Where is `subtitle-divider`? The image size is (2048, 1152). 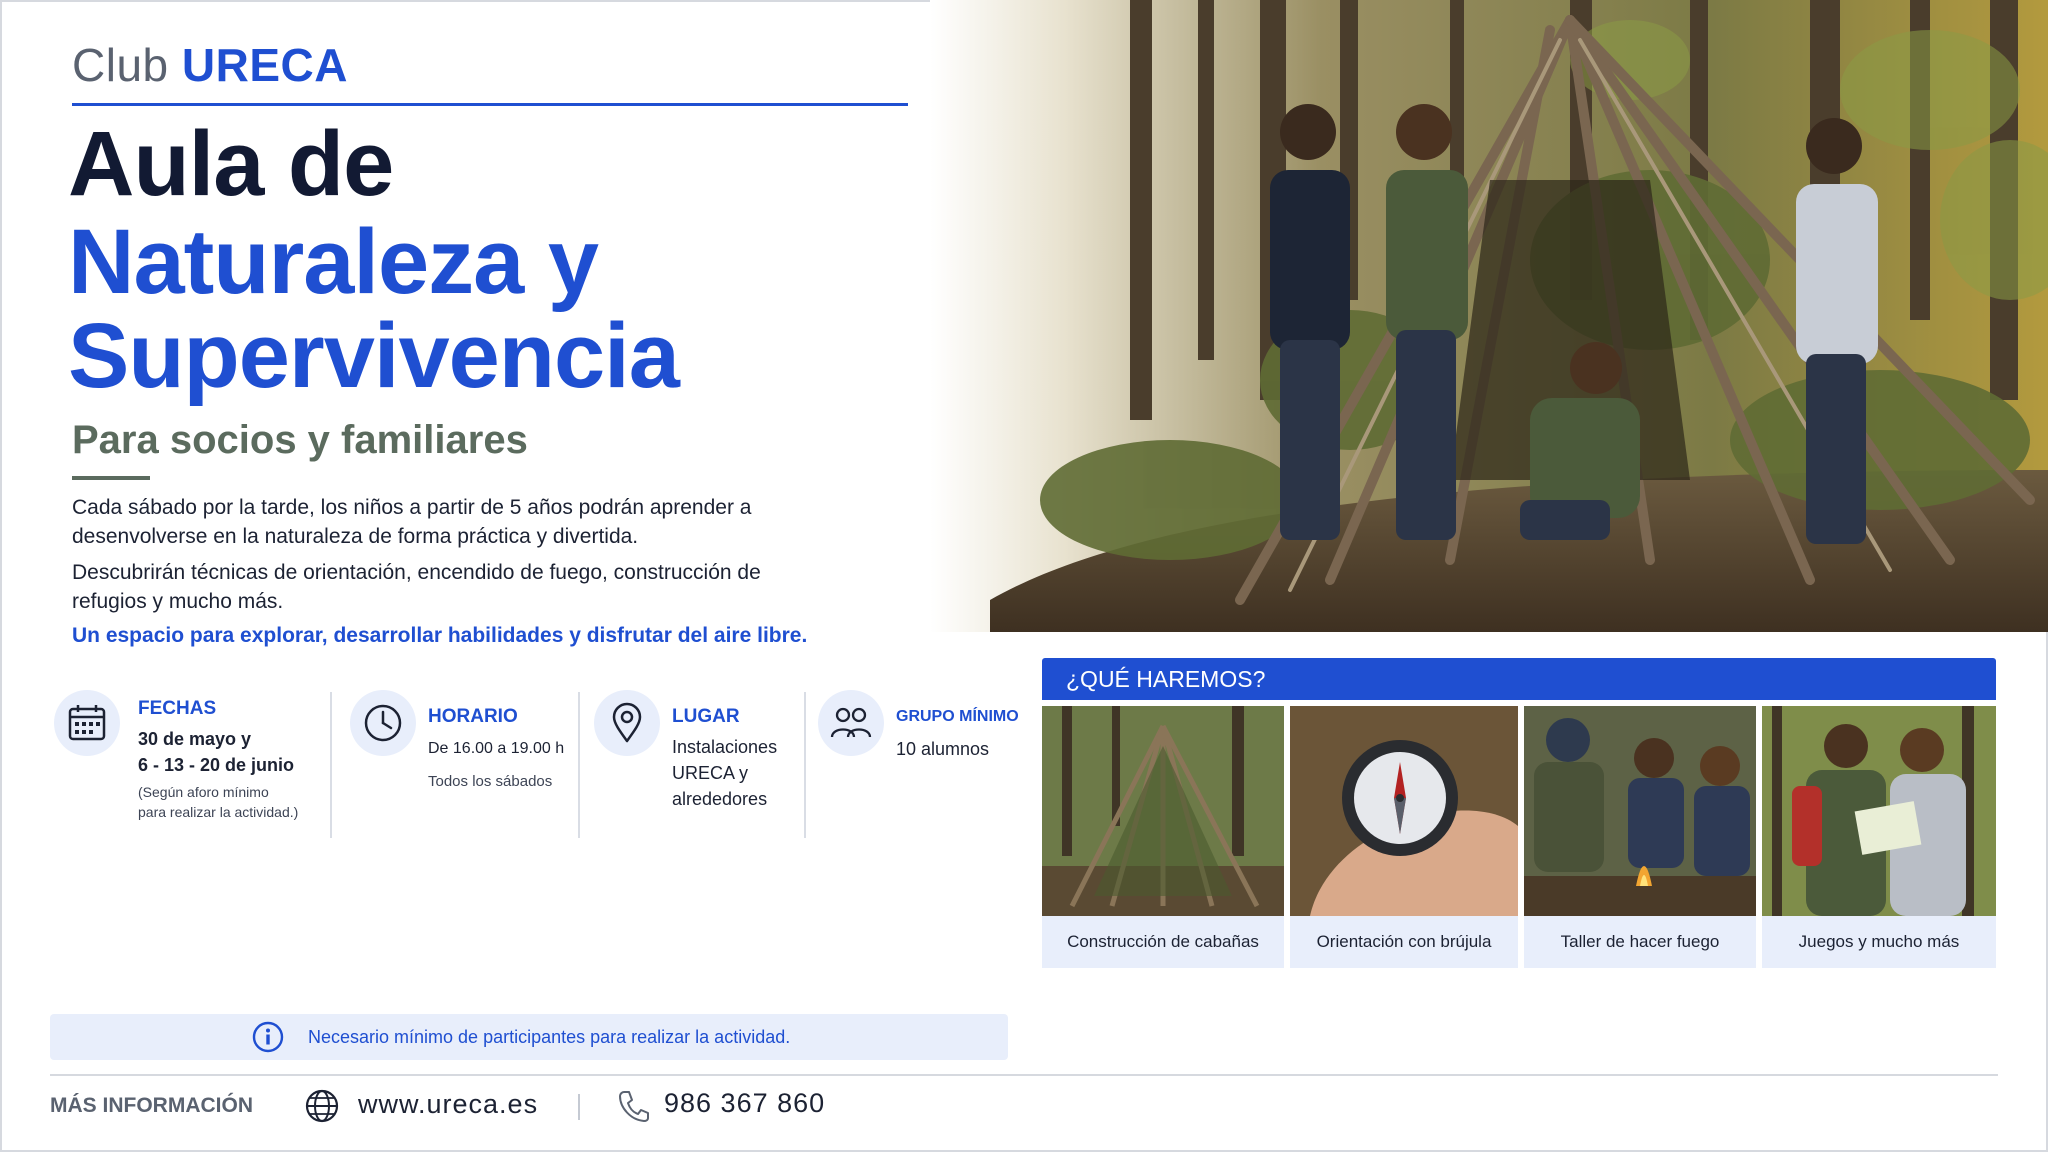 subtitle-divider is located at coordinates (111, 478).